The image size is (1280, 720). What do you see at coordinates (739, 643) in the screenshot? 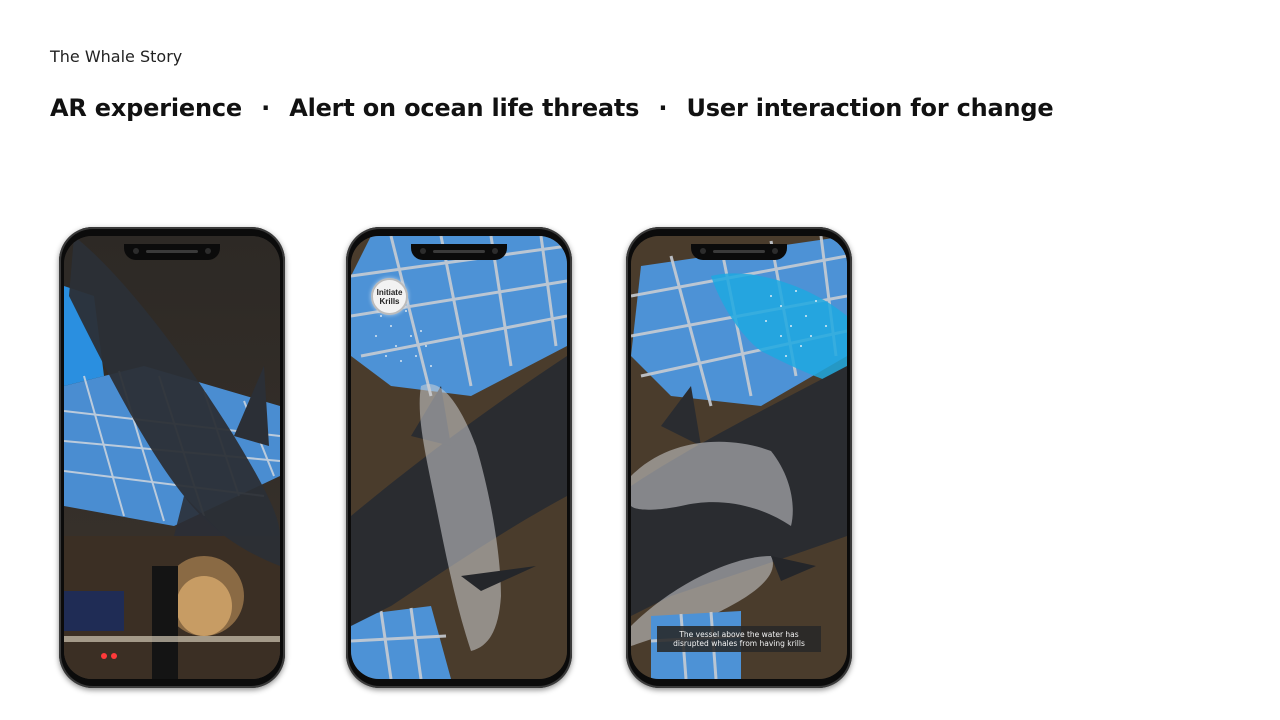
I see `caption-line: disrupted whales from having krills` at bounding box center [739, 643].